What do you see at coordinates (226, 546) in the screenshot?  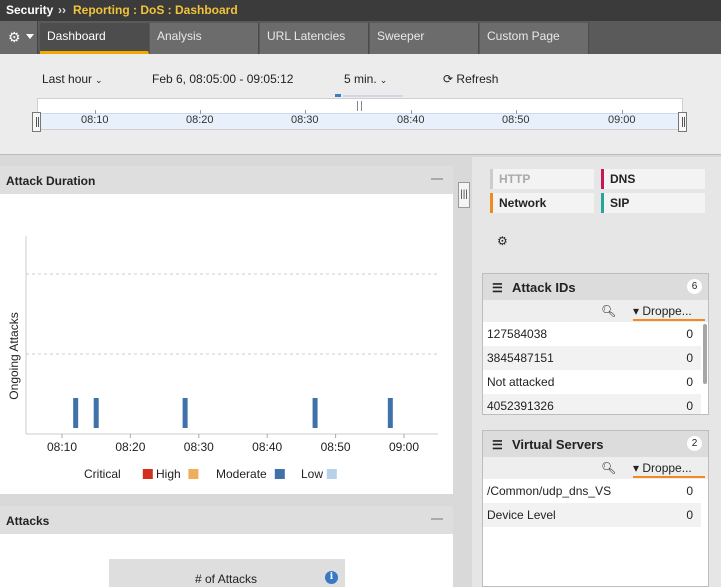 I see `attacks-panel: Attacks # of Attacks i` at bounding box center [226, 546].